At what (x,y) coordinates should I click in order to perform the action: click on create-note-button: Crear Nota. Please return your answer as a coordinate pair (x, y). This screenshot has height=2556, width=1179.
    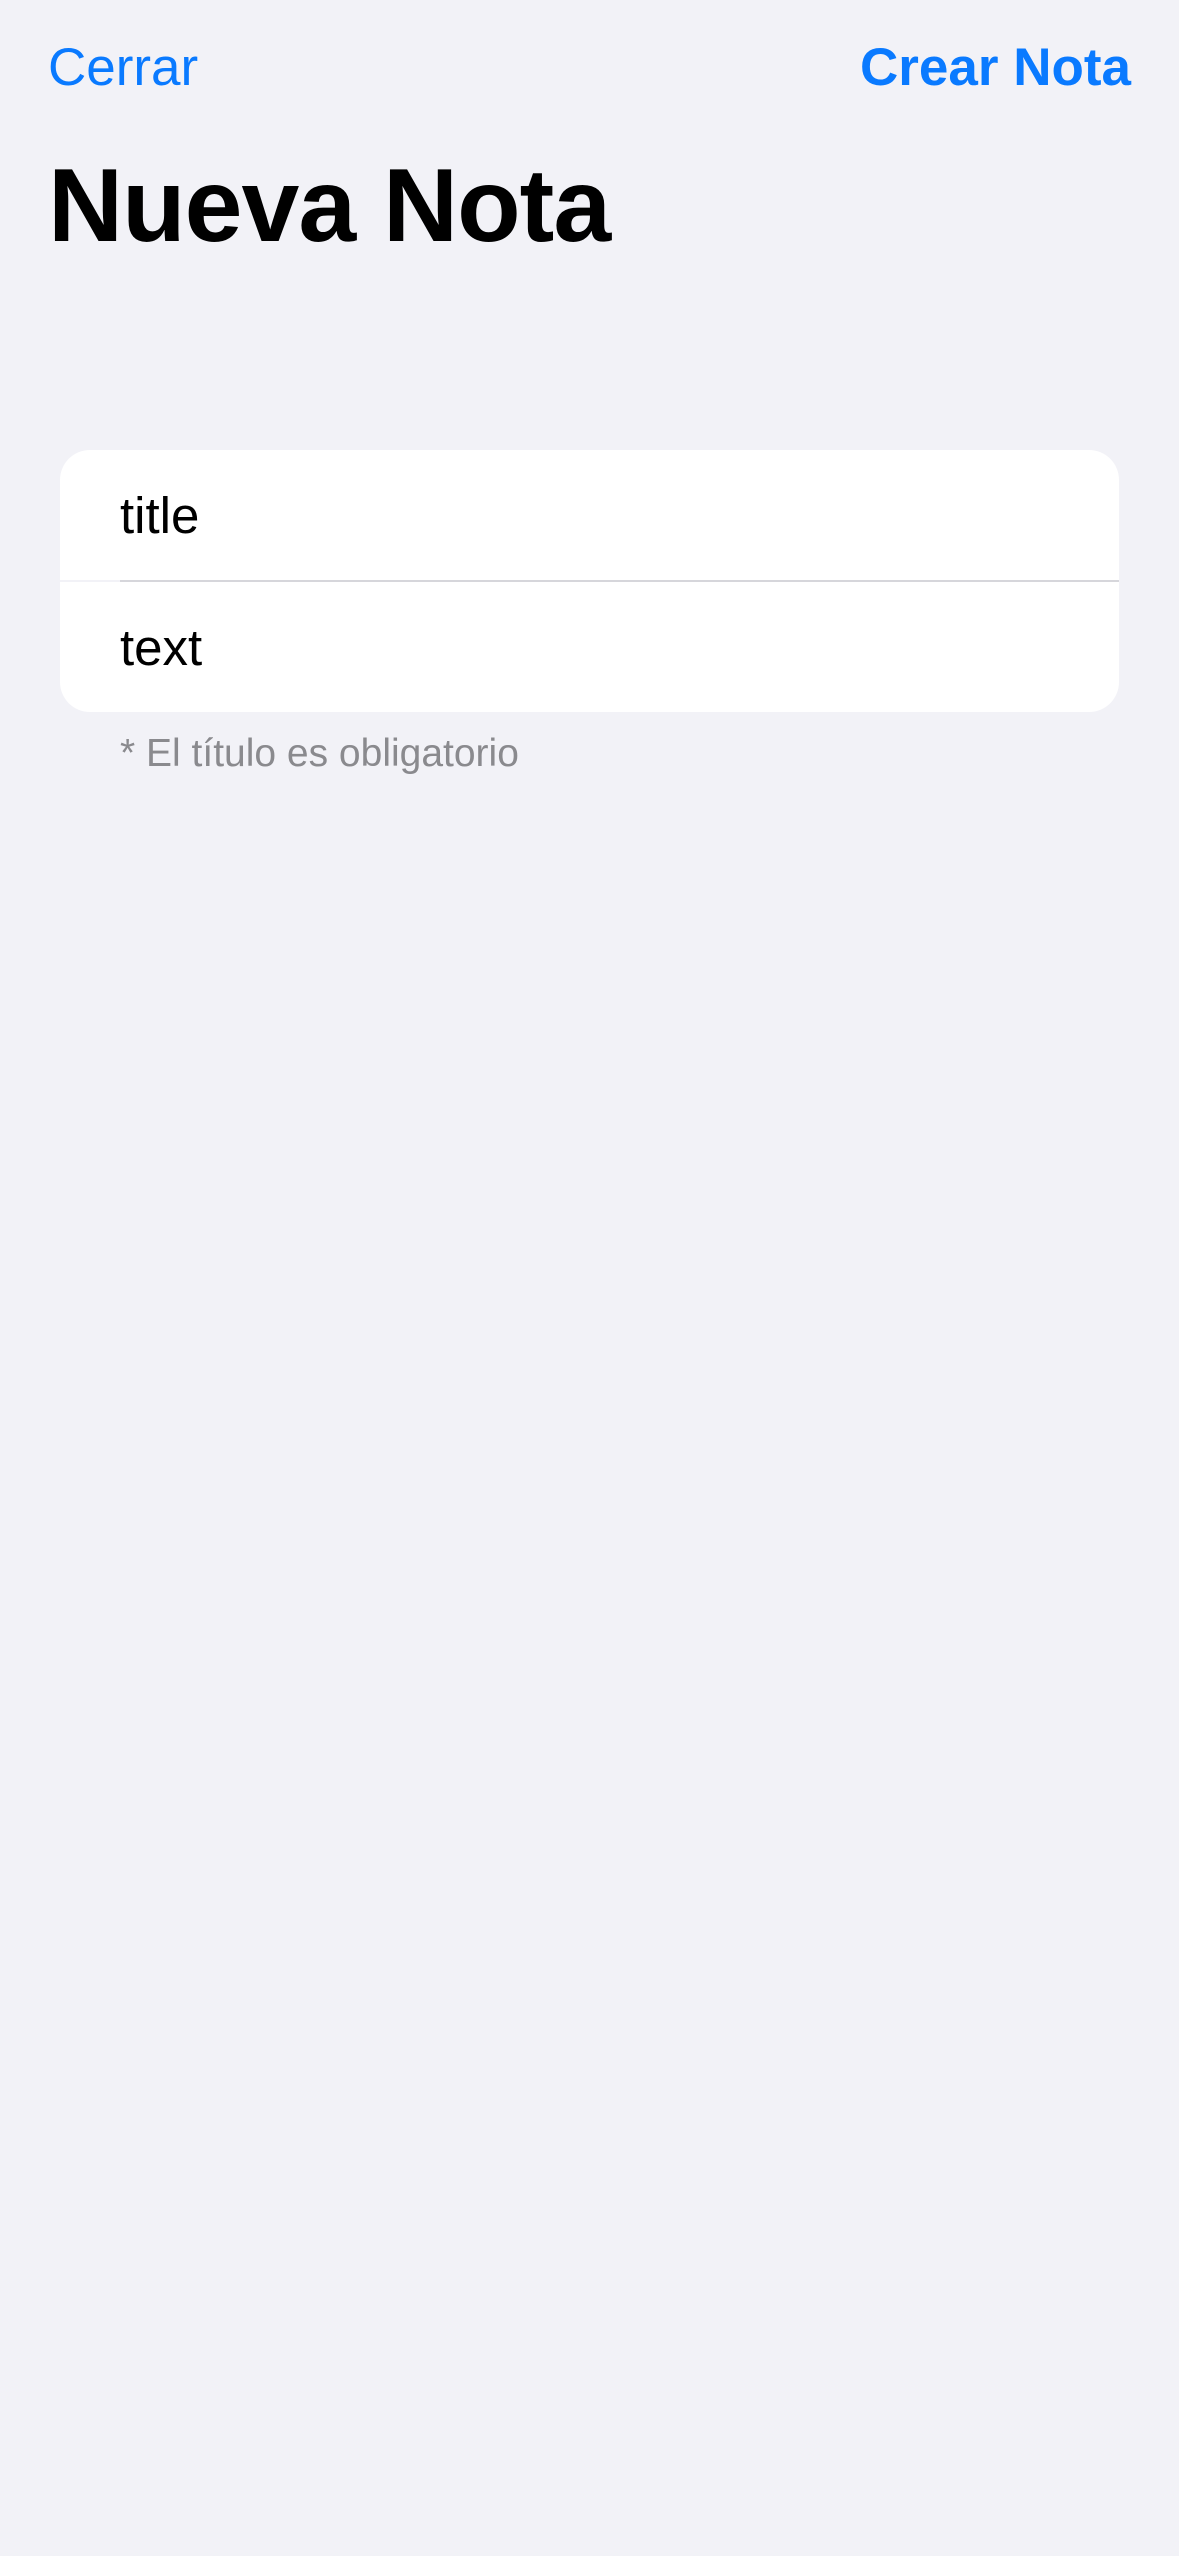
    Looking at the image, I should click on (995, 68).